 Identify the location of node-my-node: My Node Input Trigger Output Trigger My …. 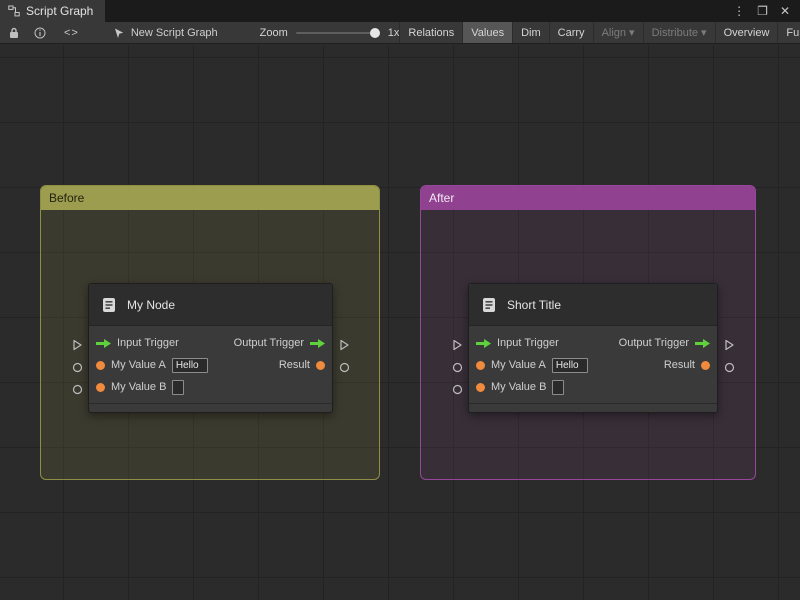
(210, 348).